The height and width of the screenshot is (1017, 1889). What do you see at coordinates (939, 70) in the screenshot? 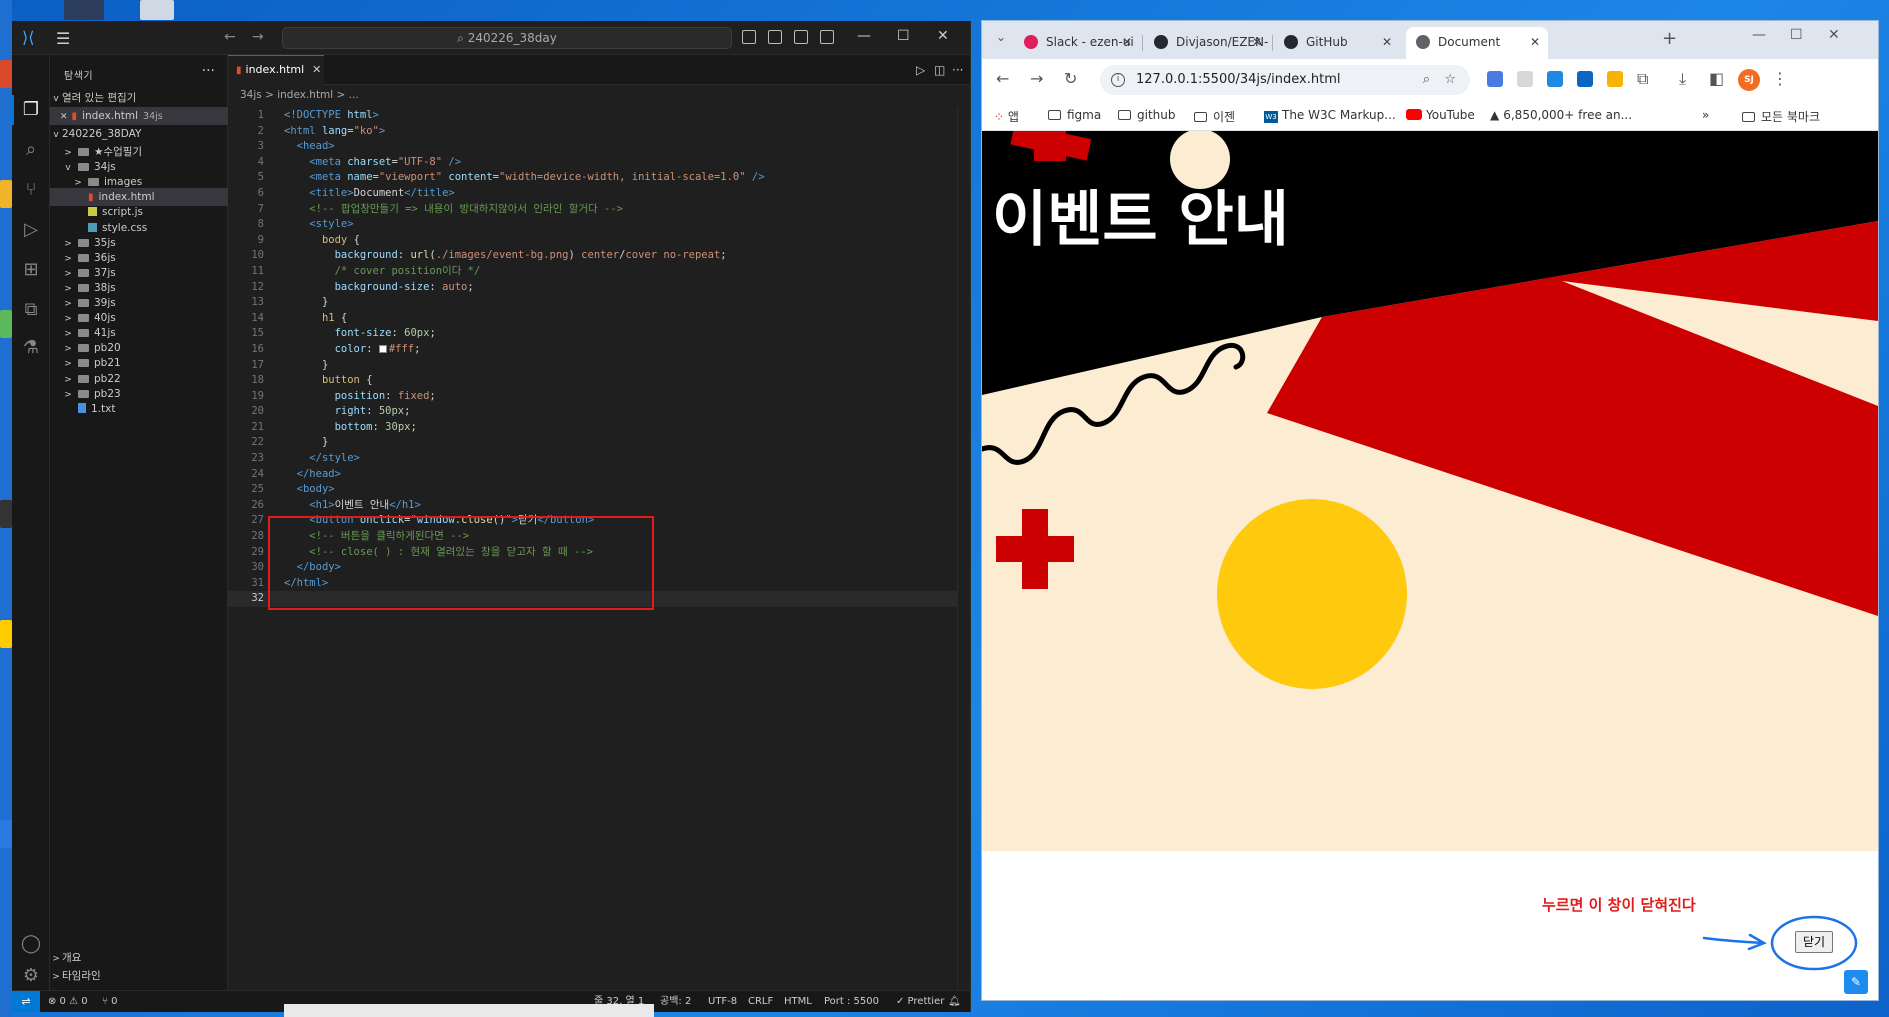
I see `split-editor-icon: ◫` at bounding box center [939, 70].